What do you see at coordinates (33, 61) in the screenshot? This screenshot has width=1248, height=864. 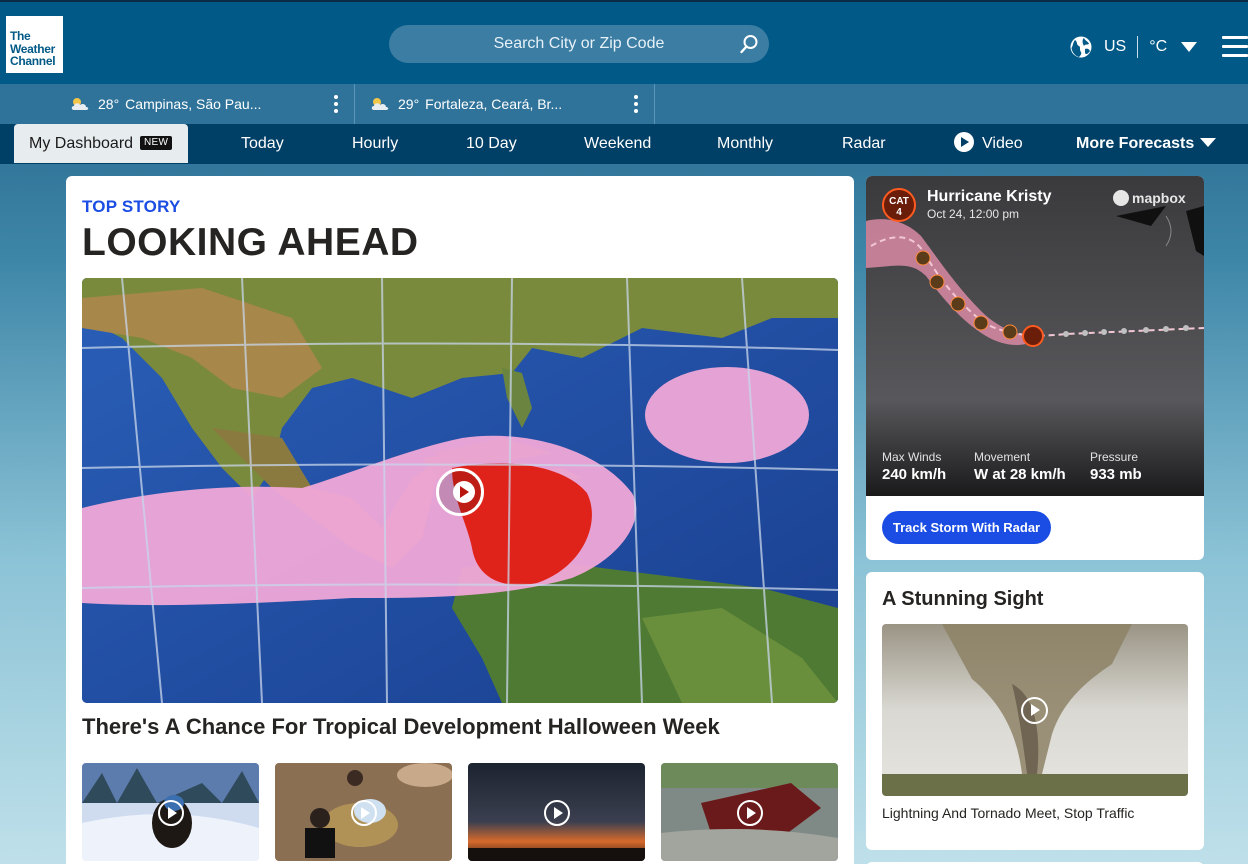 I see `logo-line-3: Channel` at bounding box center [33, 61].